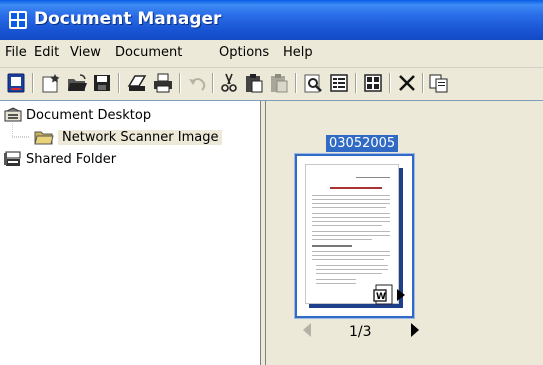 The height and width of the screenshot is (365, 543). What do you see at coordinates (244, 52) in the screenshot?
I see `menu-options: Options` at bounding box center [244, 52].